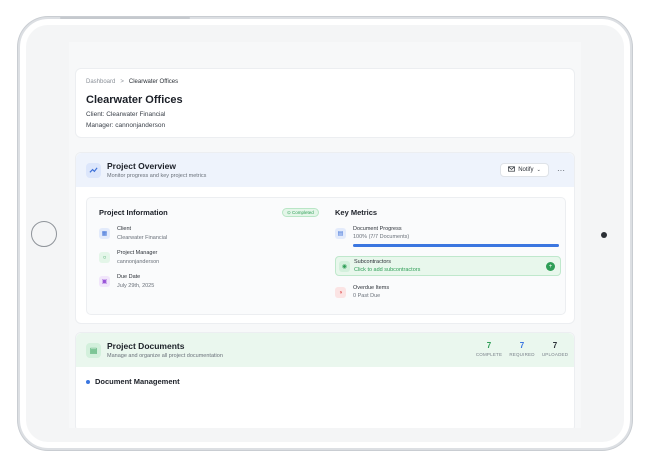 This screenshot has width=650, height=468. I want to click on stat-complete: 7 COMPLETE, so click(489, 349).